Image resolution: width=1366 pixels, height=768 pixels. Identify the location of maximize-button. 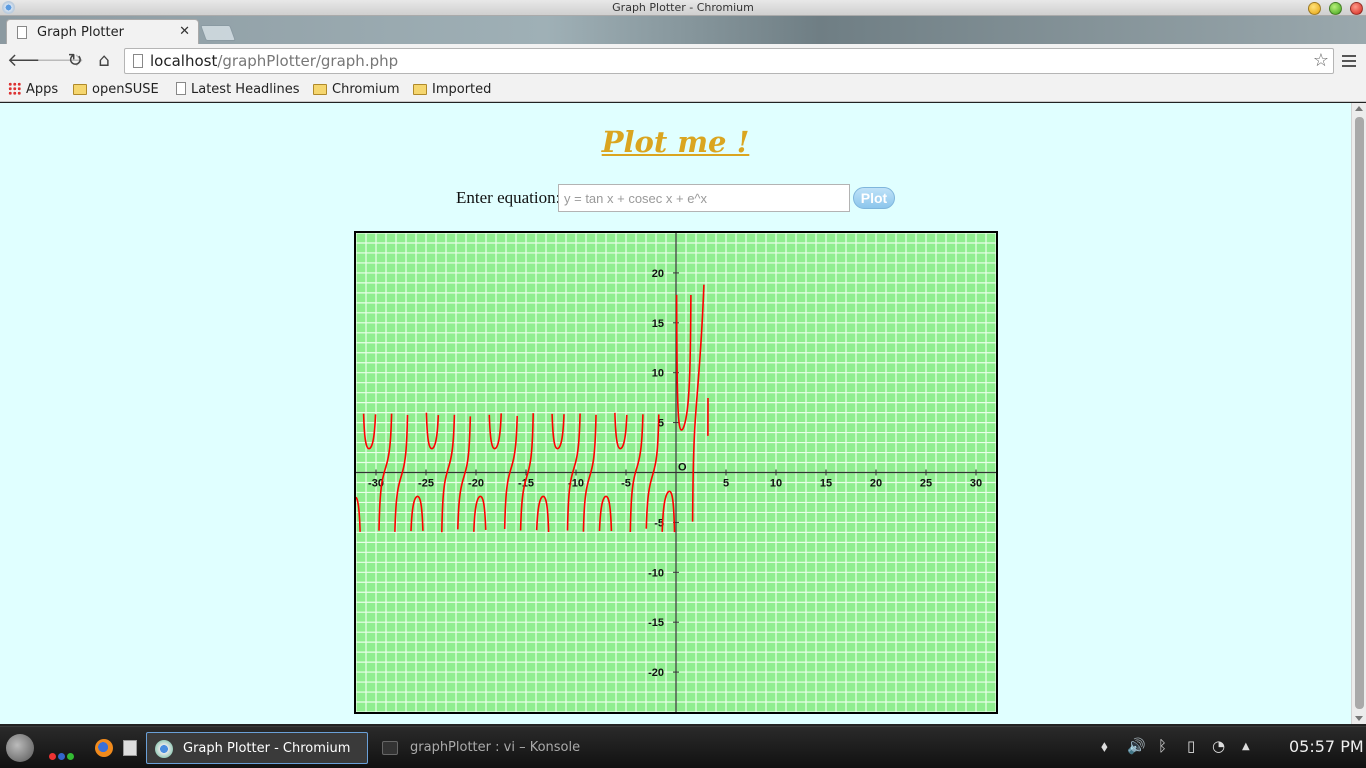
(1335, 8).